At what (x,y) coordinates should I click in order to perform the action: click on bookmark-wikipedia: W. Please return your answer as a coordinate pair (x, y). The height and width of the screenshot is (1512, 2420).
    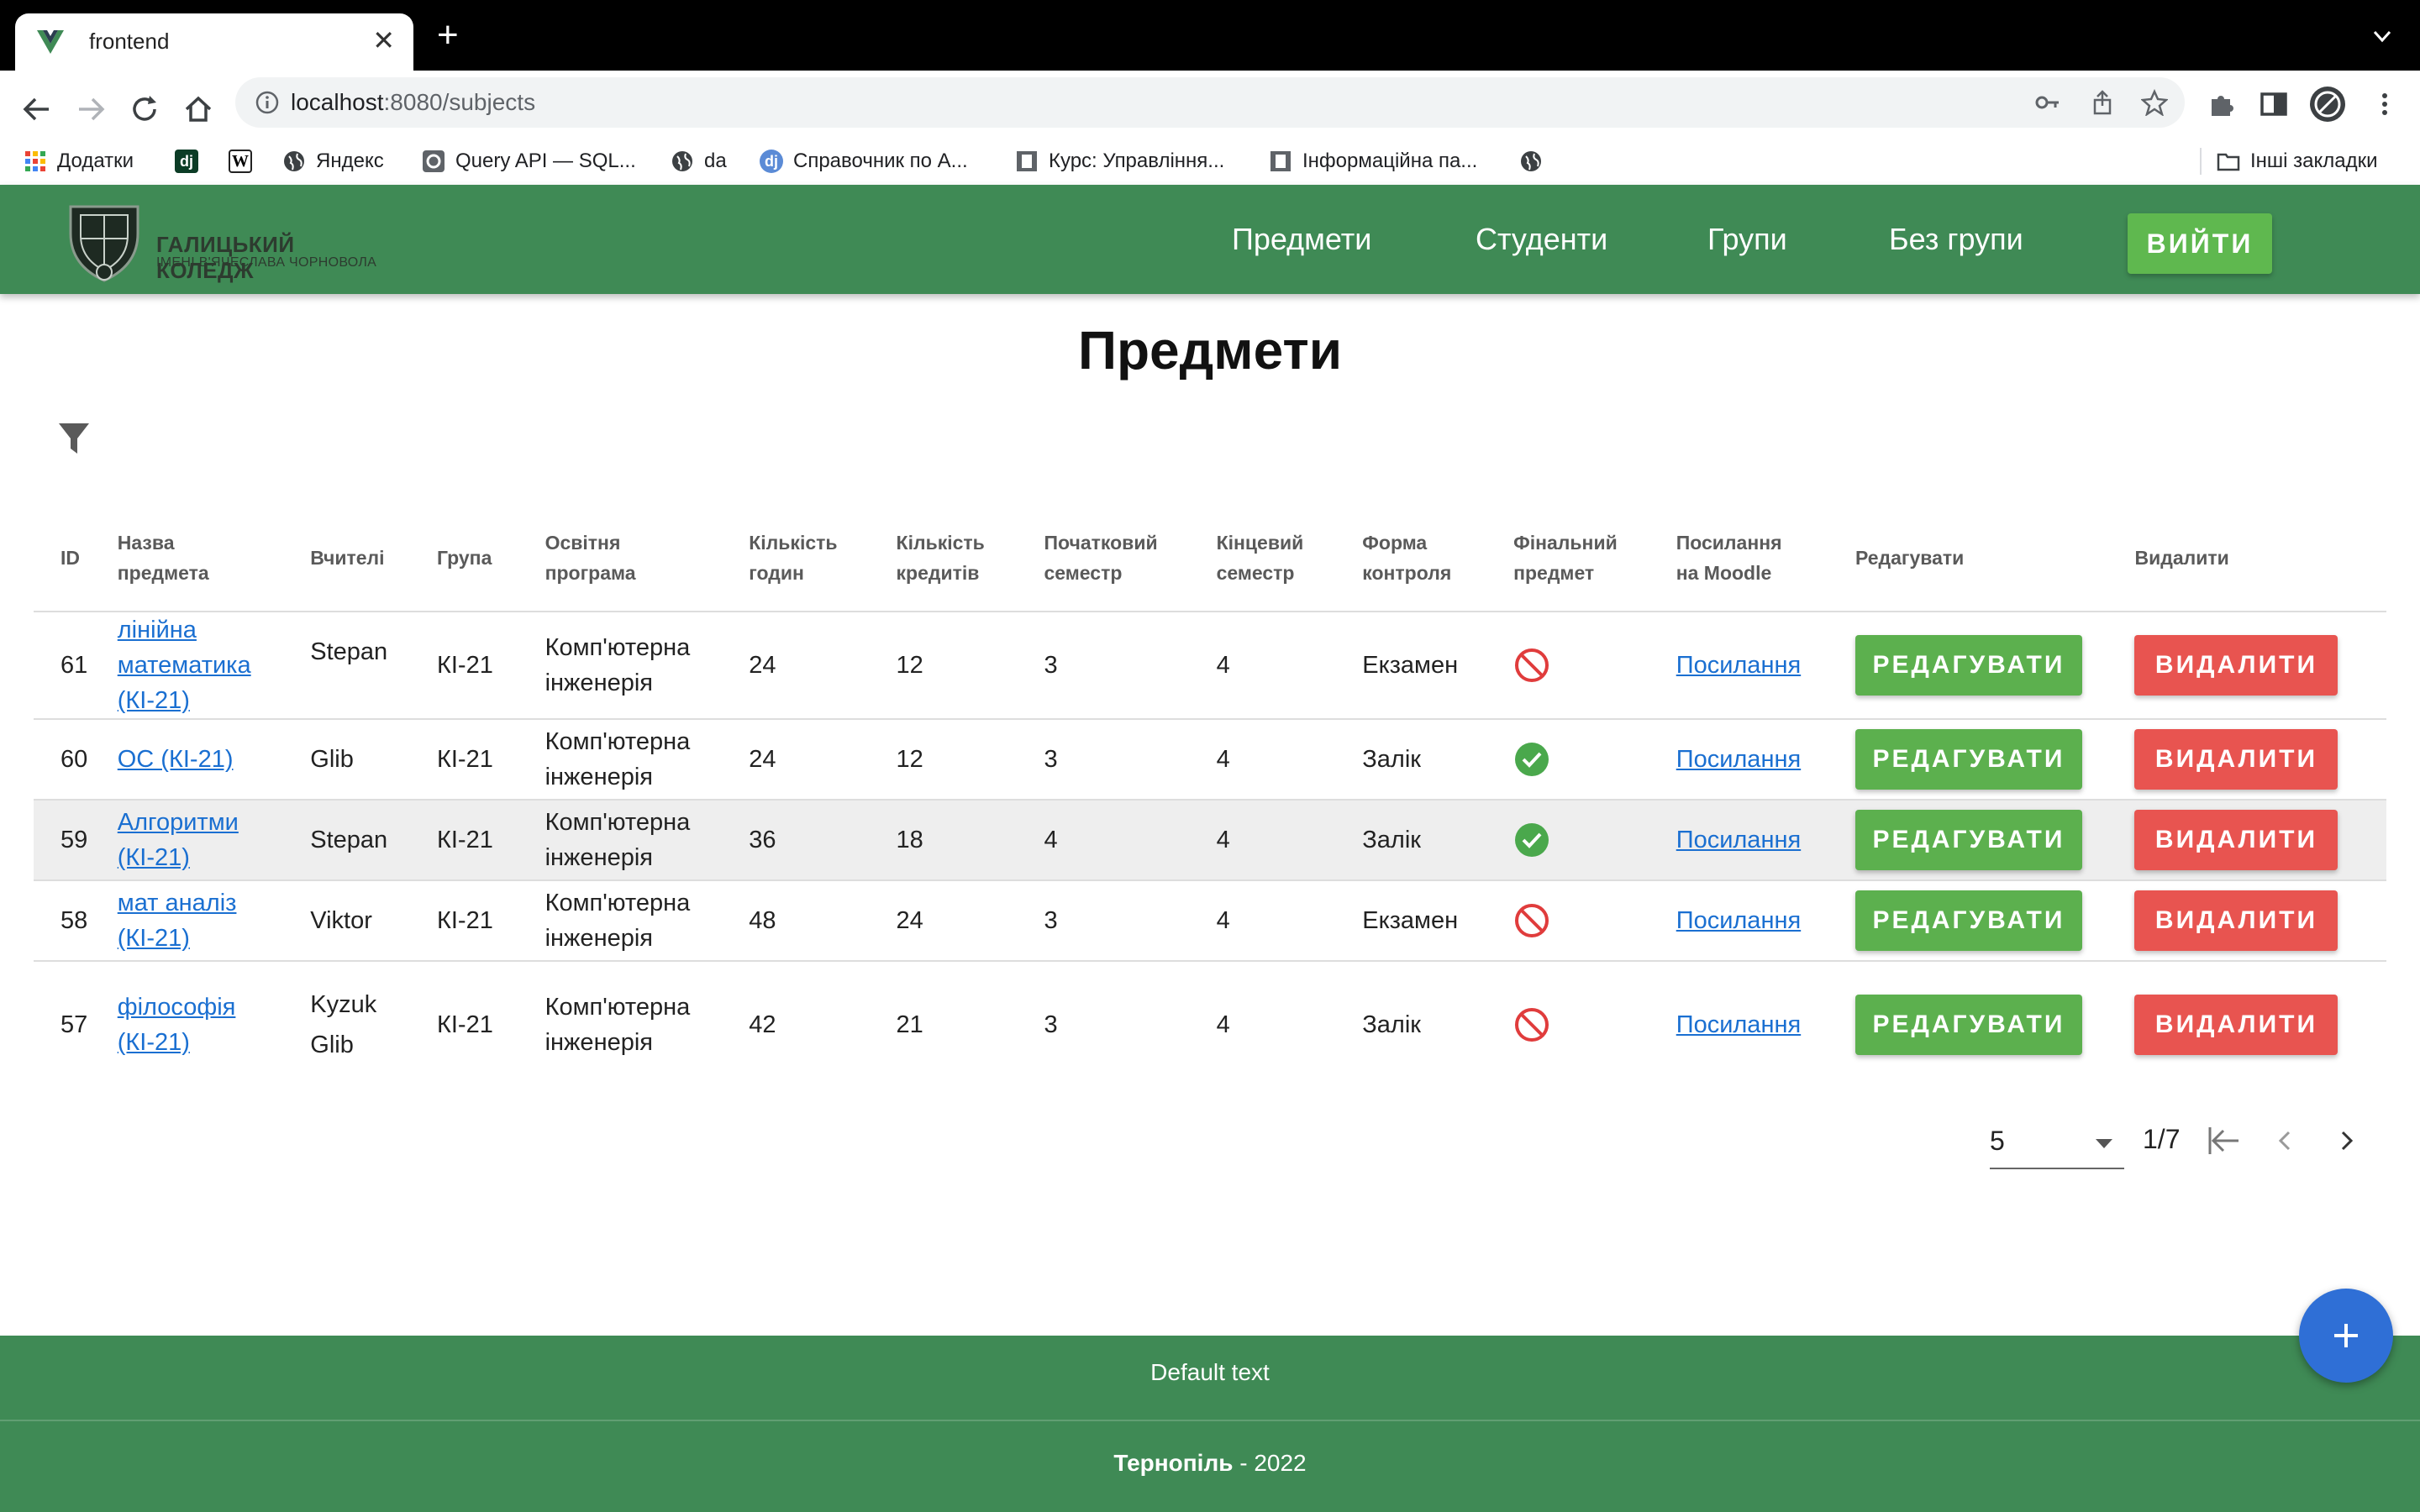
    Looking at the image, I should click on (240, 161).